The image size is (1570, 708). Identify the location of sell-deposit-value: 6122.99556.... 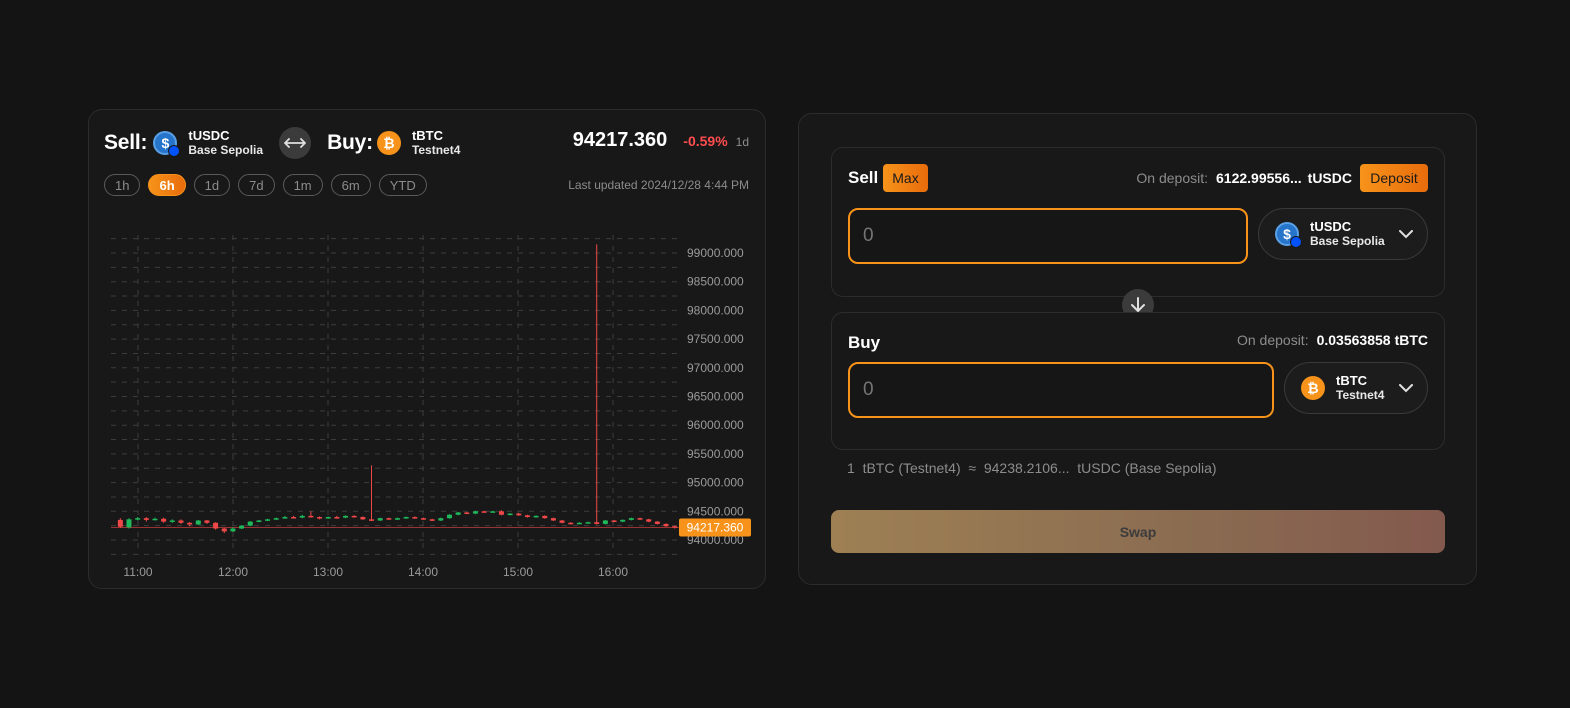
(1259, 178).